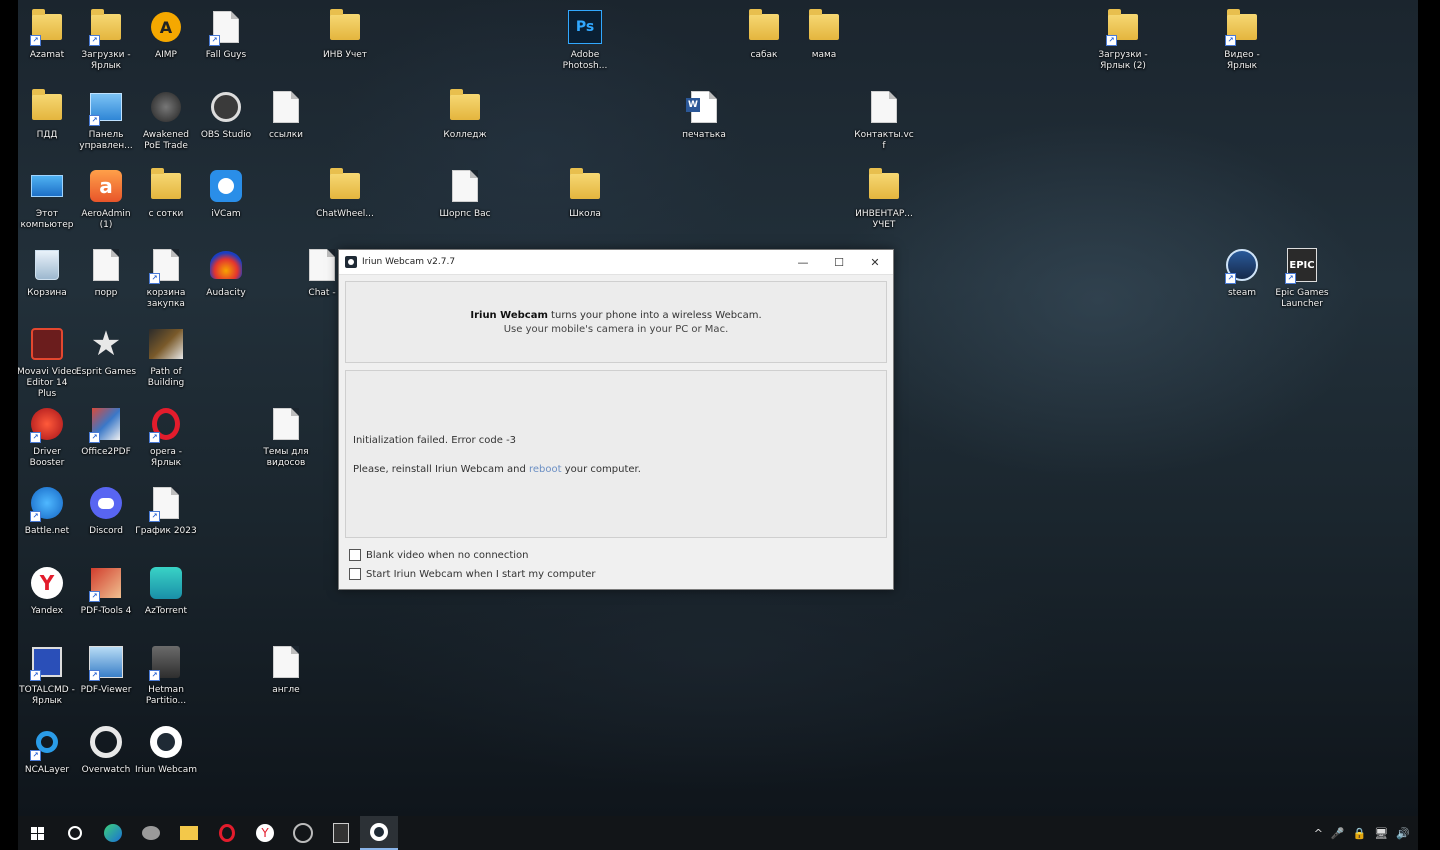 This screenshot has width=1440, height=850. I want to click on desktop-icon-downloads-shortcut-2: ↗ Загрузки - Ярлык (2), so click(1123, 38).